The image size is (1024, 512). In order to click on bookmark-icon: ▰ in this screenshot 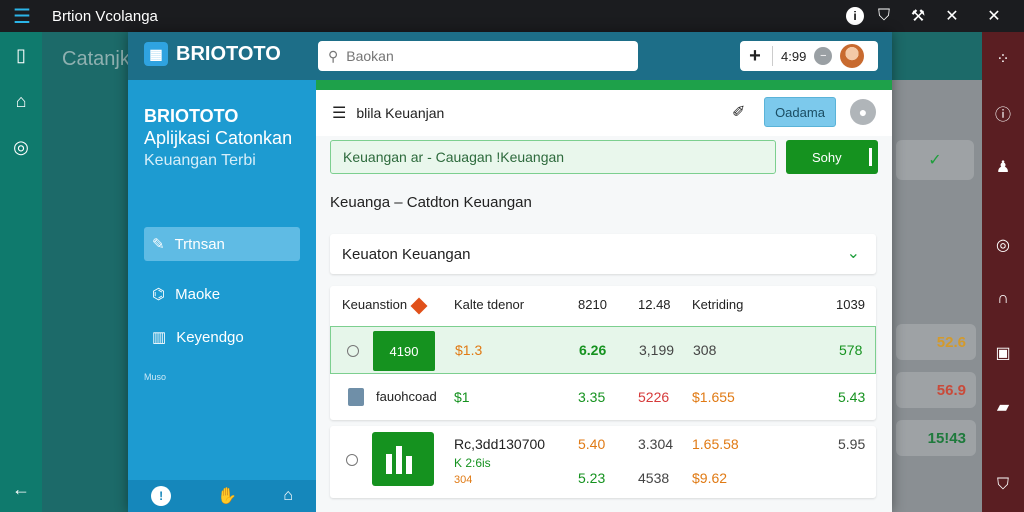, I will do `click(1003, 407)`.